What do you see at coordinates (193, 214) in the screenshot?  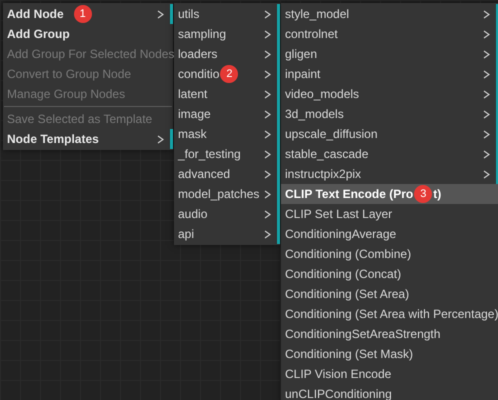 I see `menu-item-label: audio` at bounding box center [193, 214].